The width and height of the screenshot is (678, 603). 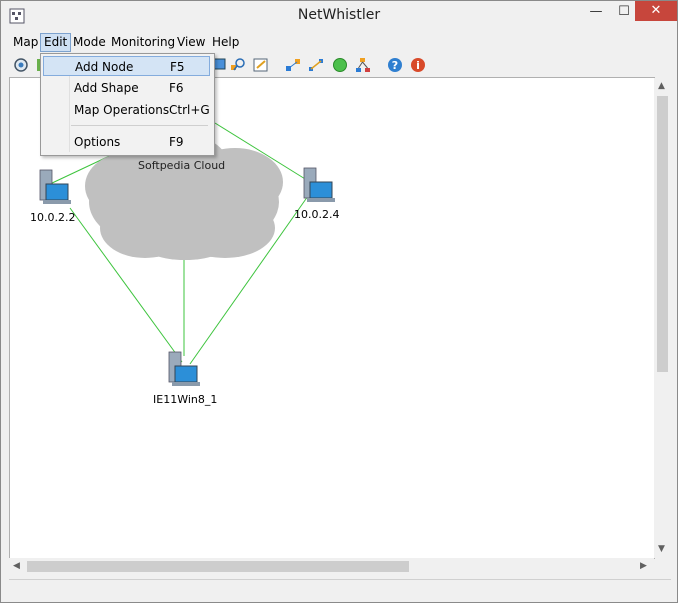 What do you see at coordinates (122, 110) in the screenshot?
I see `menu-item-label: Map Operations` at bounding box center [122, 110].